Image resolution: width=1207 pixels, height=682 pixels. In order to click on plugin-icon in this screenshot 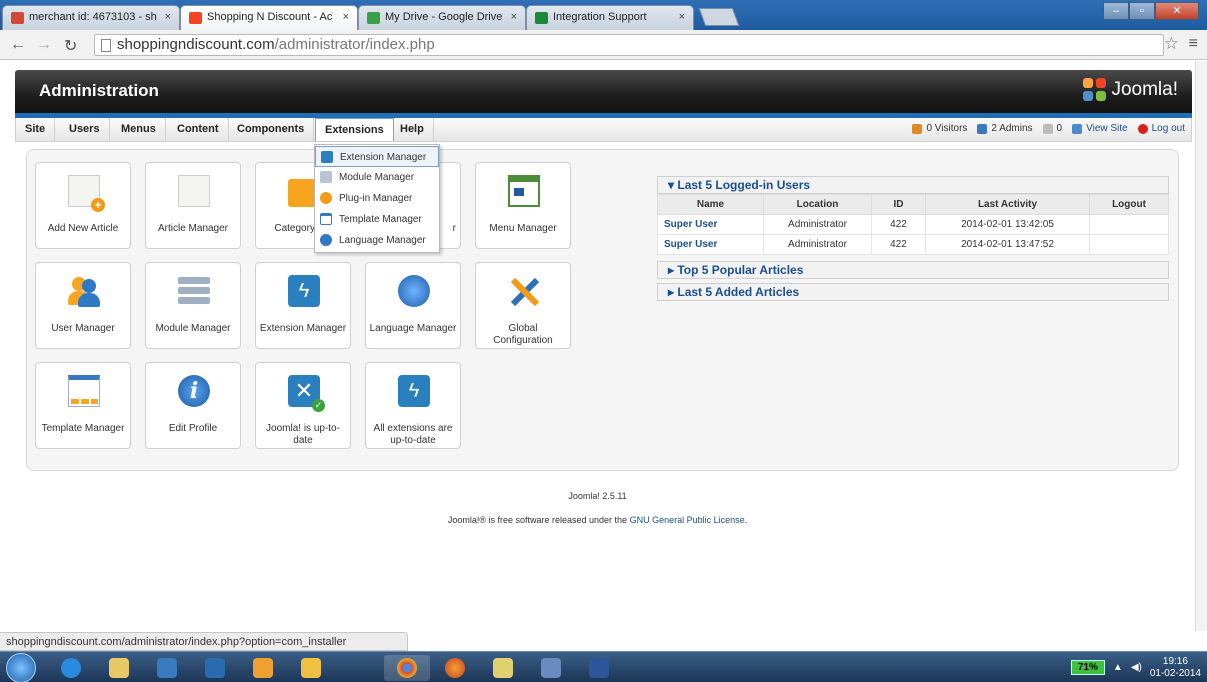, I will do `click(326, 198)`.